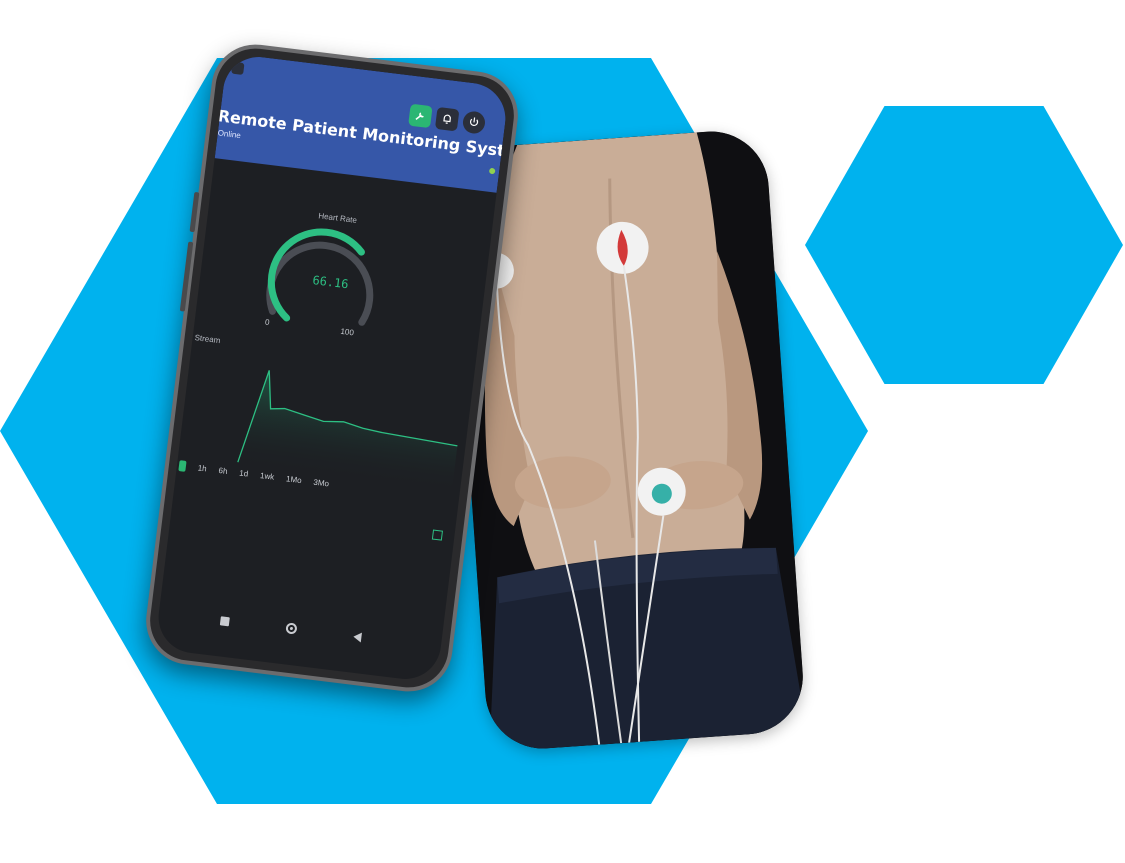 This screenshot has width=1125, height=863. I want to click on hexagon-small, so click(964, 245).